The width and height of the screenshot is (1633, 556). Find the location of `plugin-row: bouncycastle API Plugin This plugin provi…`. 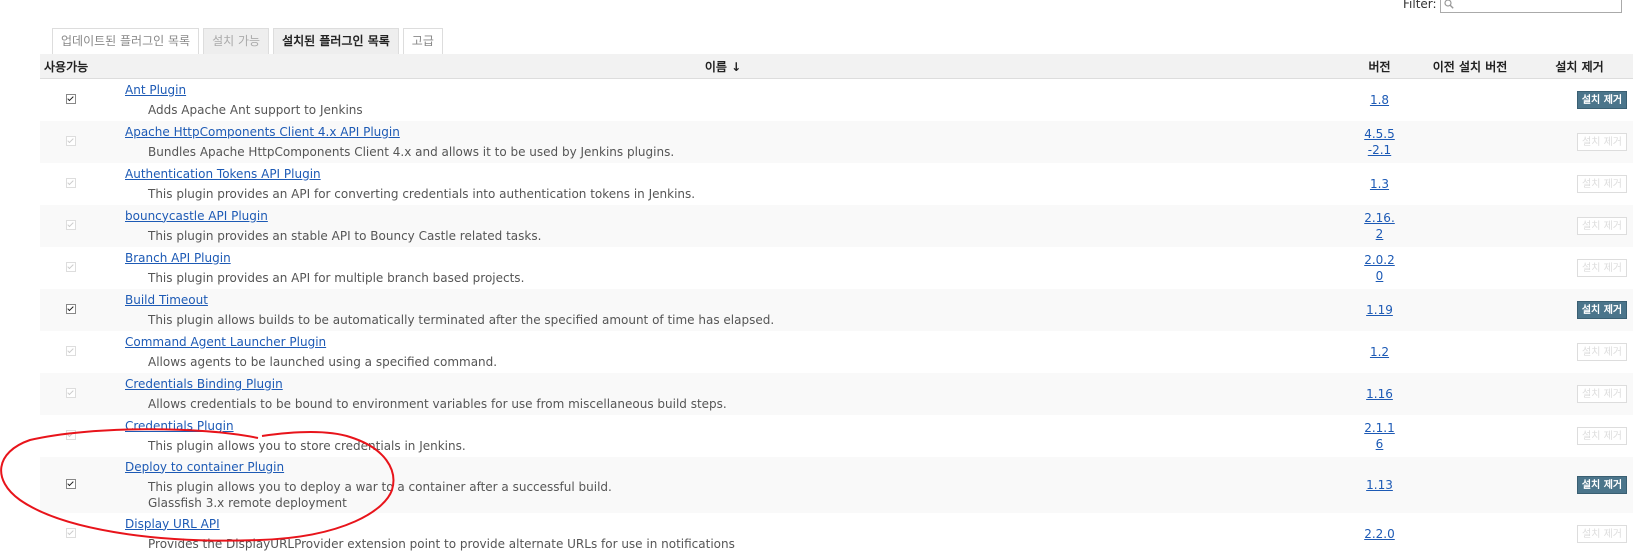

plugin-row: bouncycastle API Plugin This plugin provi… is located at coordinates (836, 225).